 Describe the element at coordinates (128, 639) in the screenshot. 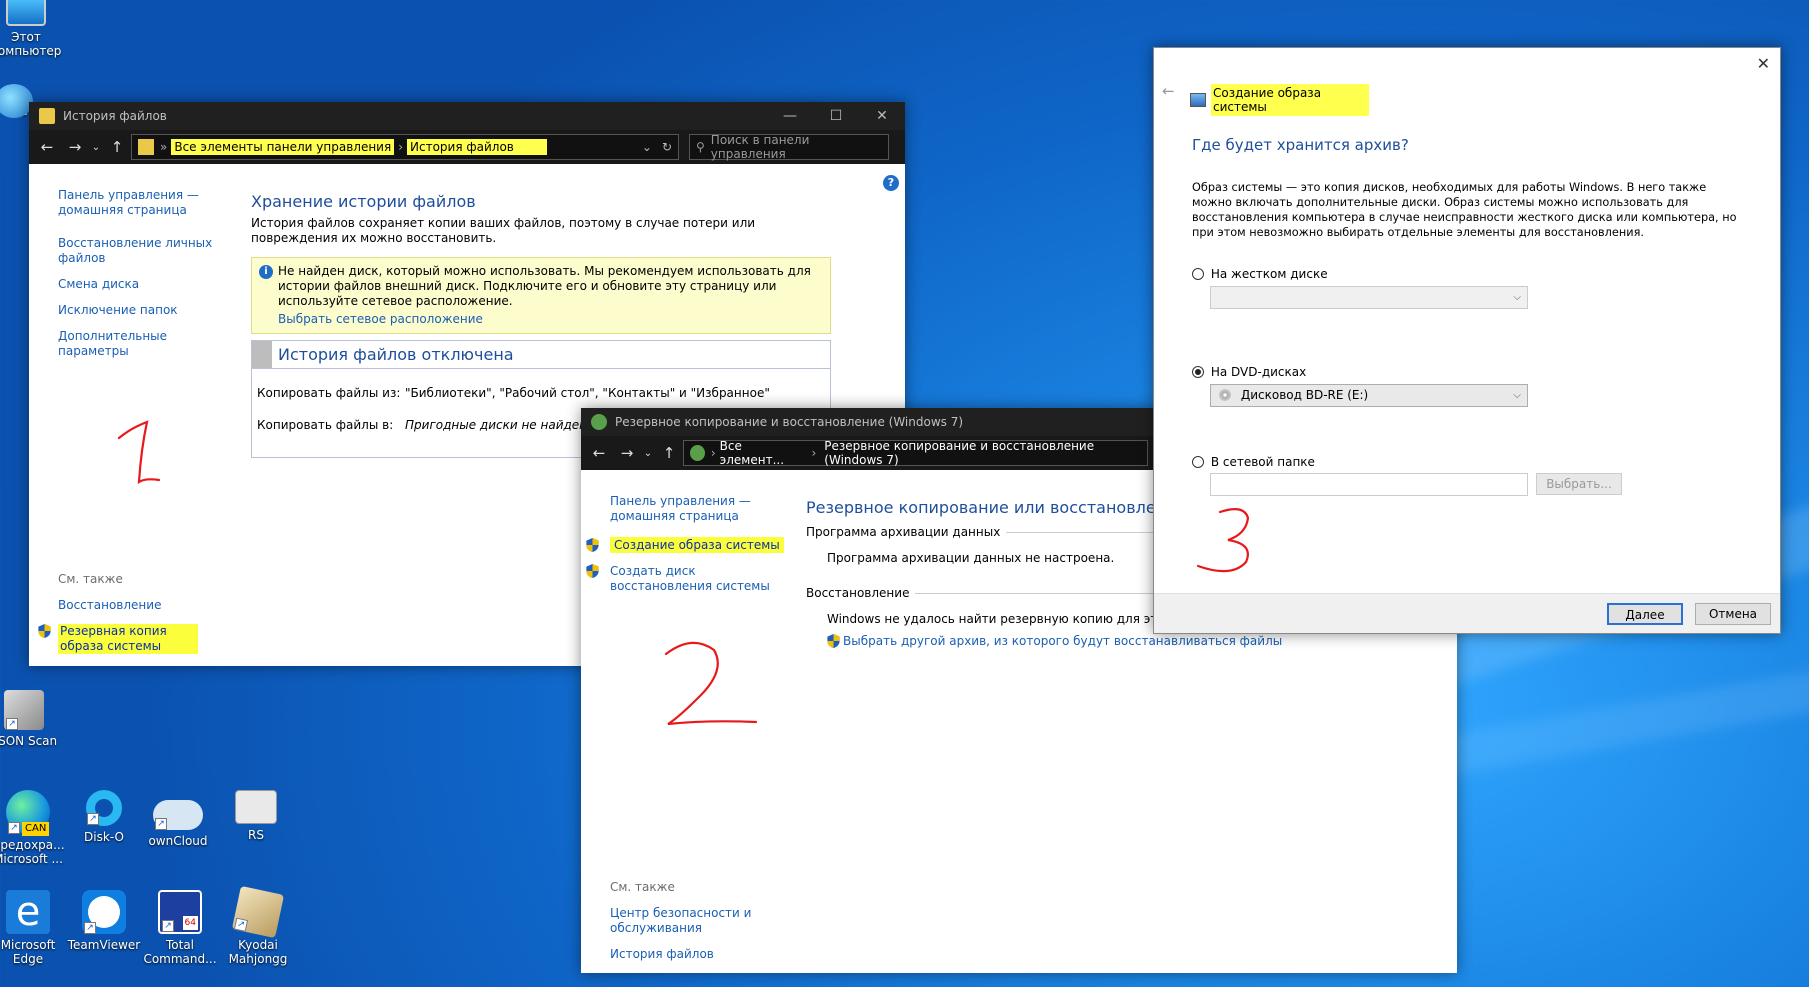

I see `see-also-system-image-label: Резервная копия образа системы` at that location.